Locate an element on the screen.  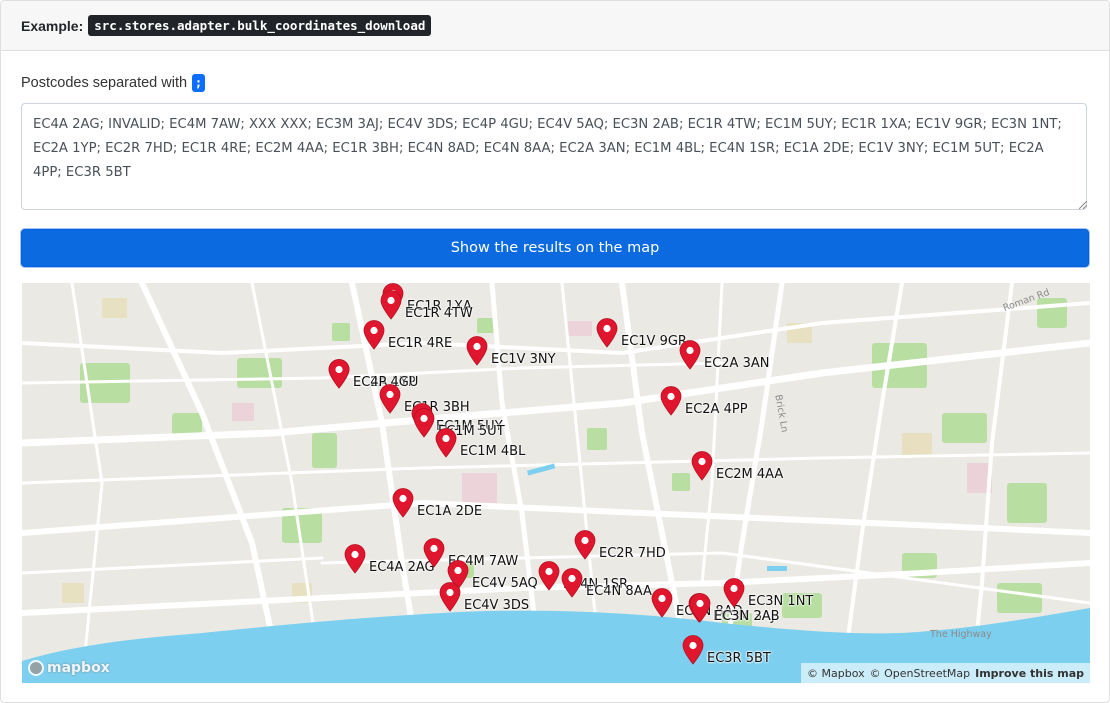
example-label: Example: is located at coordinates (52, 25).